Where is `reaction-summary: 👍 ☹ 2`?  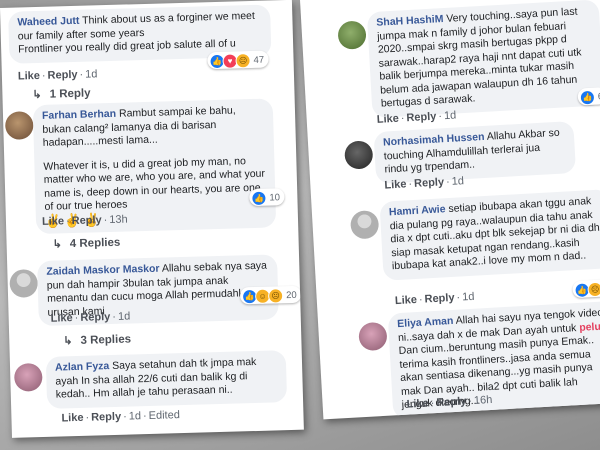 reaction-summary: 👍 ☹ 2 is located at coordinates (586, 288).